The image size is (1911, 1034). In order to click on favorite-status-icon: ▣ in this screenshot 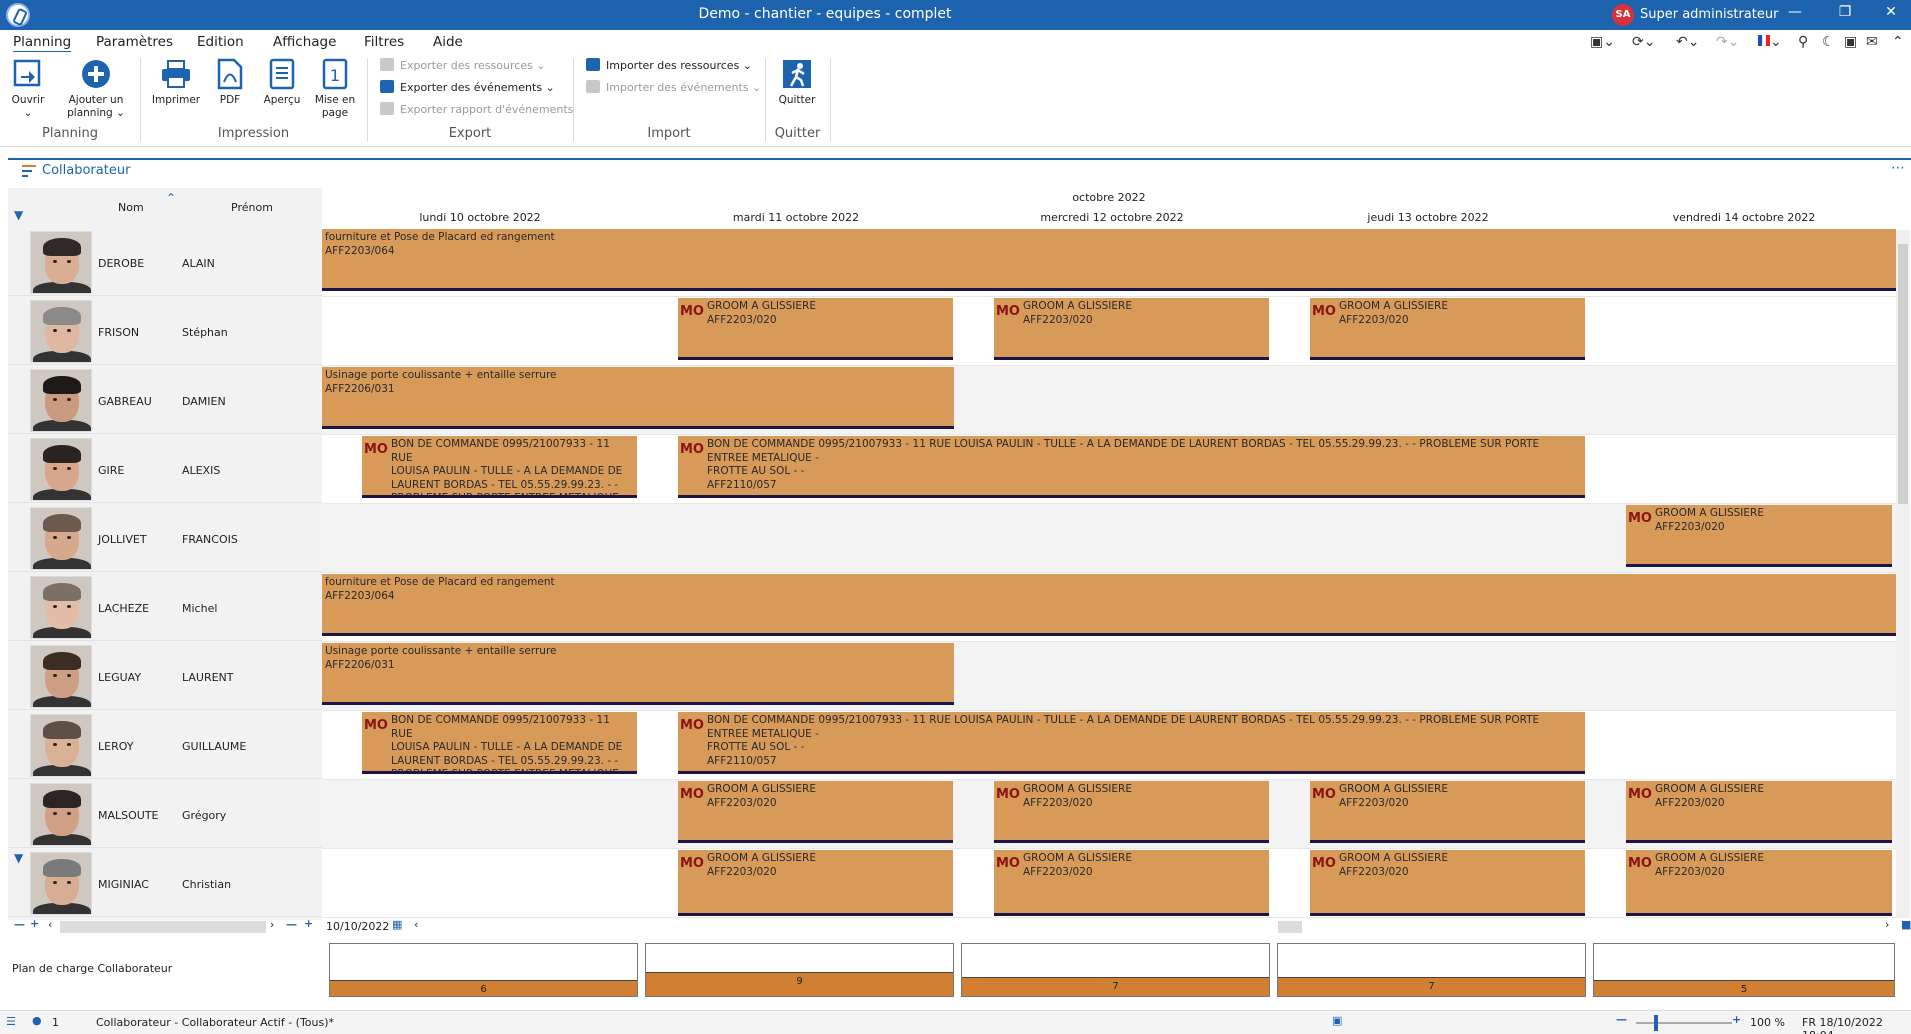, I will do `click(1337, 1020)`.